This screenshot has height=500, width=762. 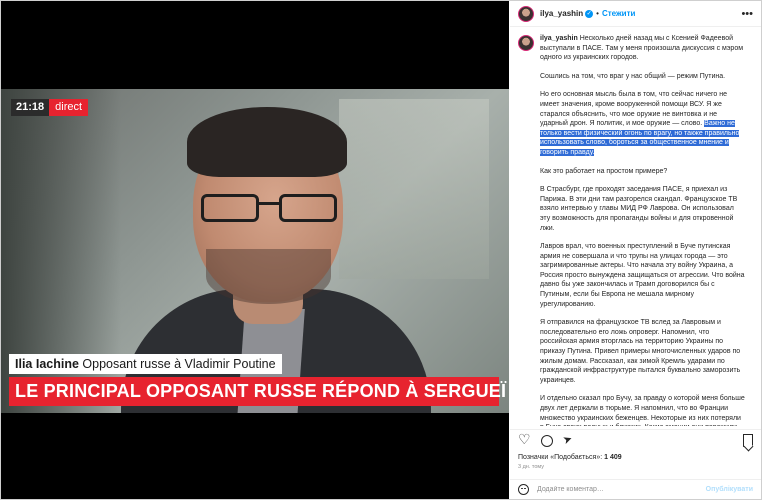 I want to click on live-label: direct, so click(x=69, y=107).